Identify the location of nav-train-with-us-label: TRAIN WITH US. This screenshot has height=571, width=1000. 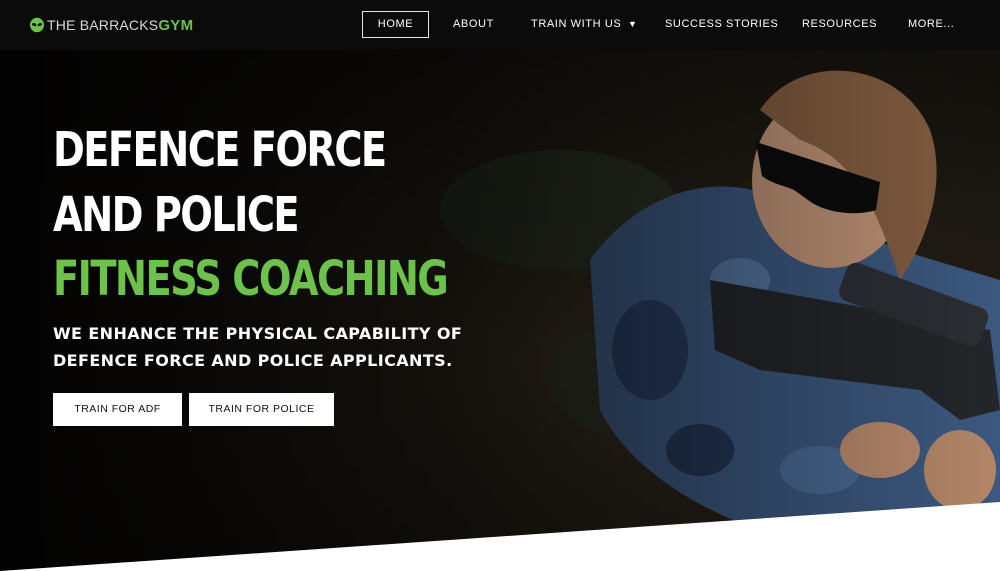
(576, 24).